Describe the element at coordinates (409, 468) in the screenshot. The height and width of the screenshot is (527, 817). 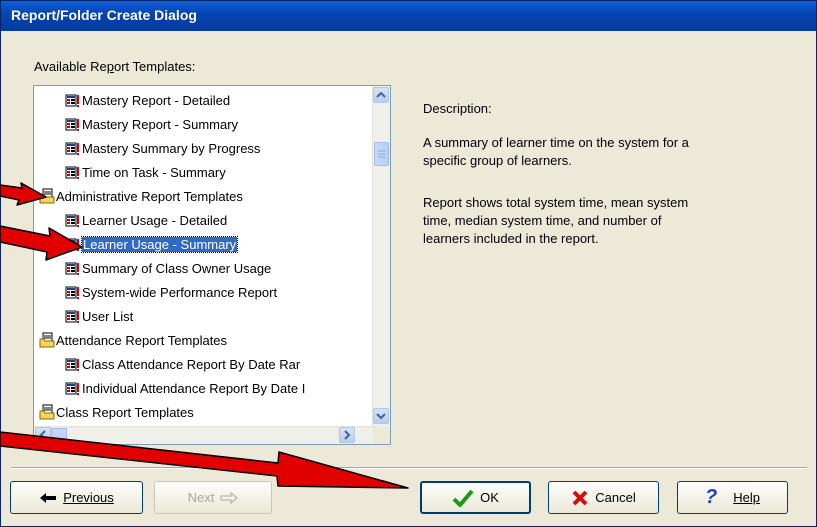
I see `button-separator` at that location.